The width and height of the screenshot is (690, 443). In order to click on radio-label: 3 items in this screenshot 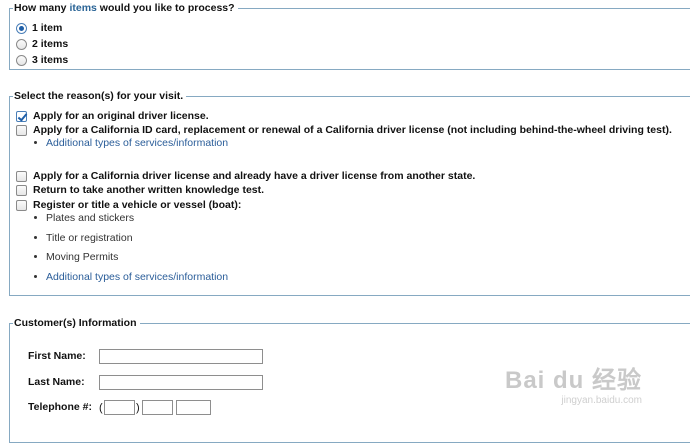, I will do `click(50, 60)`.